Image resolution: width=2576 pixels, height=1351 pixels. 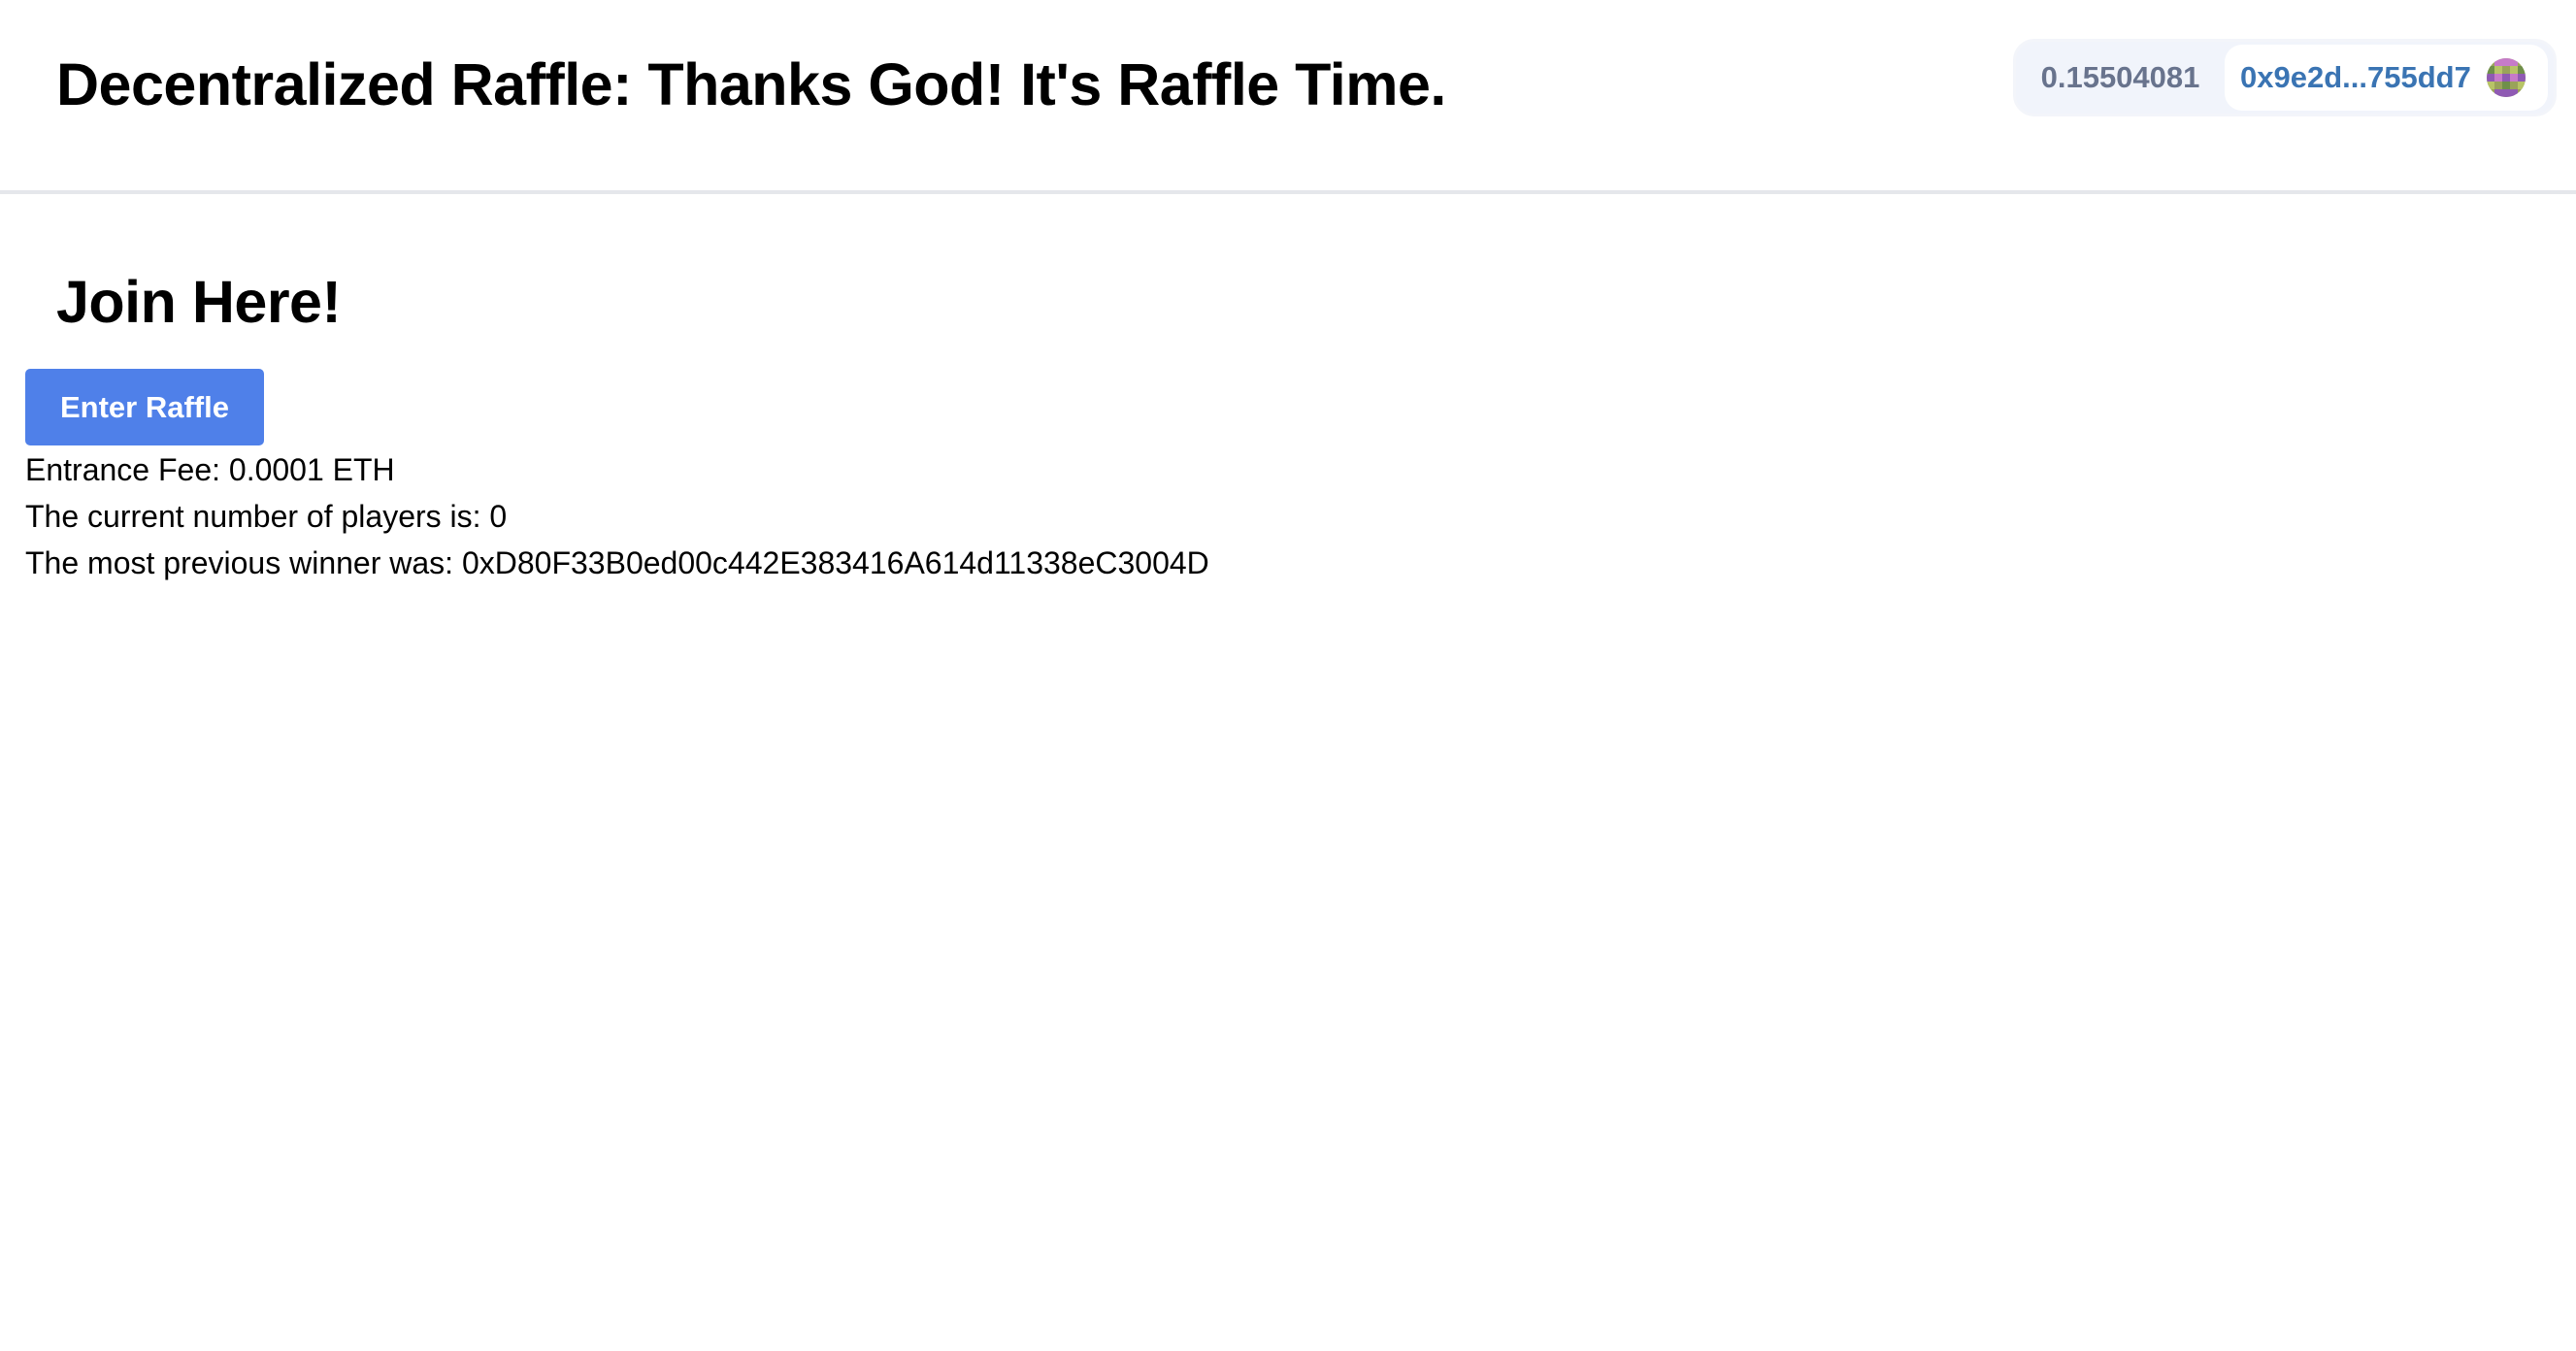 What do you see at coordinates (2120, 77) in the screenshot?
I see `wallet-balance: 0.15504081` at bounding box center [2120, 77].